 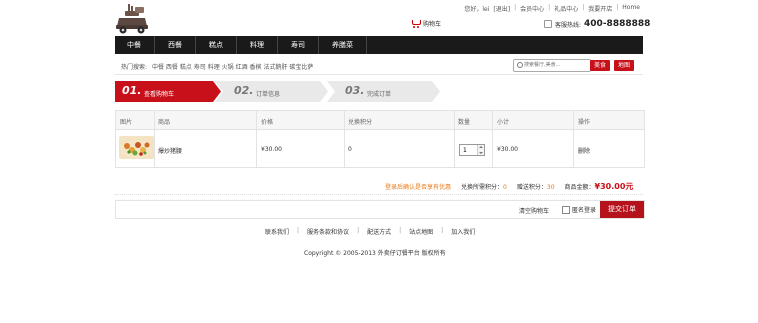 I want to click on step-number: 02., so click(x=244, y=90).